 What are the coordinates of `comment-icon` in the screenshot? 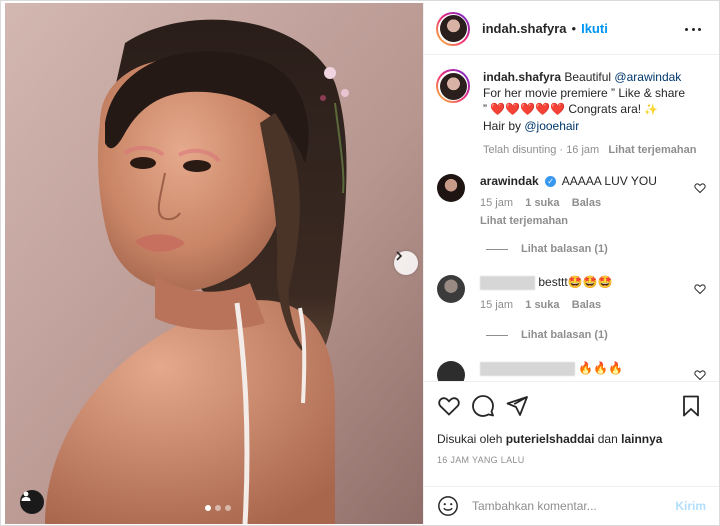 It's located at (483, 406).